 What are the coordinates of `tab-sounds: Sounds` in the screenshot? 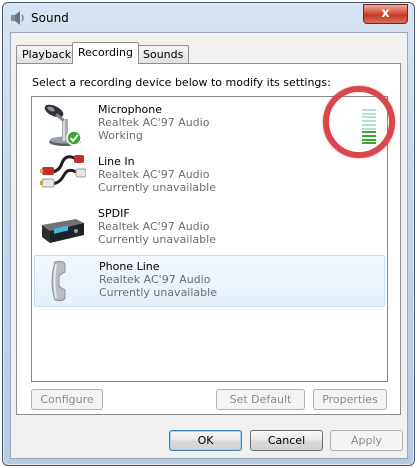 It's located at (163, 54).